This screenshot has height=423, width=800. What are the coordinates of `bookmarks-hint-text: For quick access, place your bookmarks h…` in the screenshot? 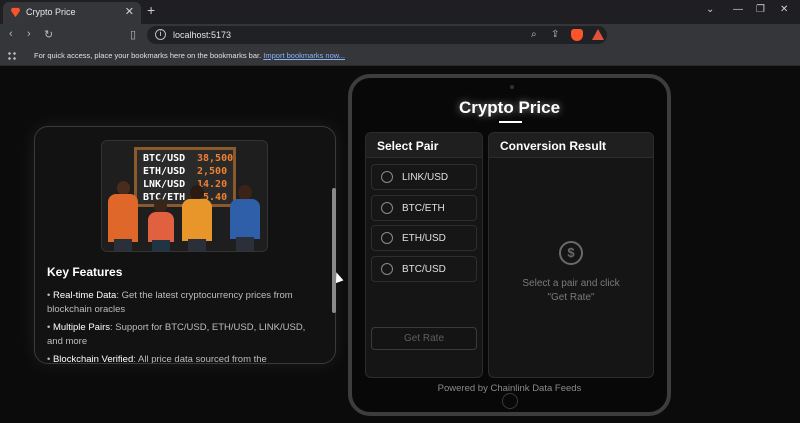 It's located at (148, 55).